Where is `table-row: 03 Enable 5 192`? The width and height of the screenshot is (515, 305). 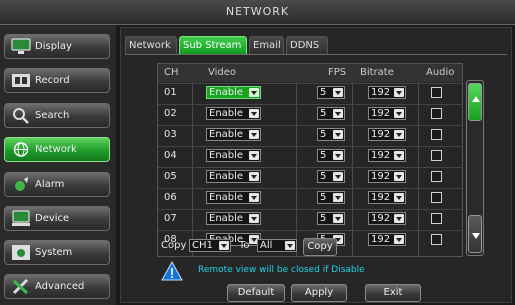 table-row: 03 Enable 5 192 is located at coordinates (310, 134).